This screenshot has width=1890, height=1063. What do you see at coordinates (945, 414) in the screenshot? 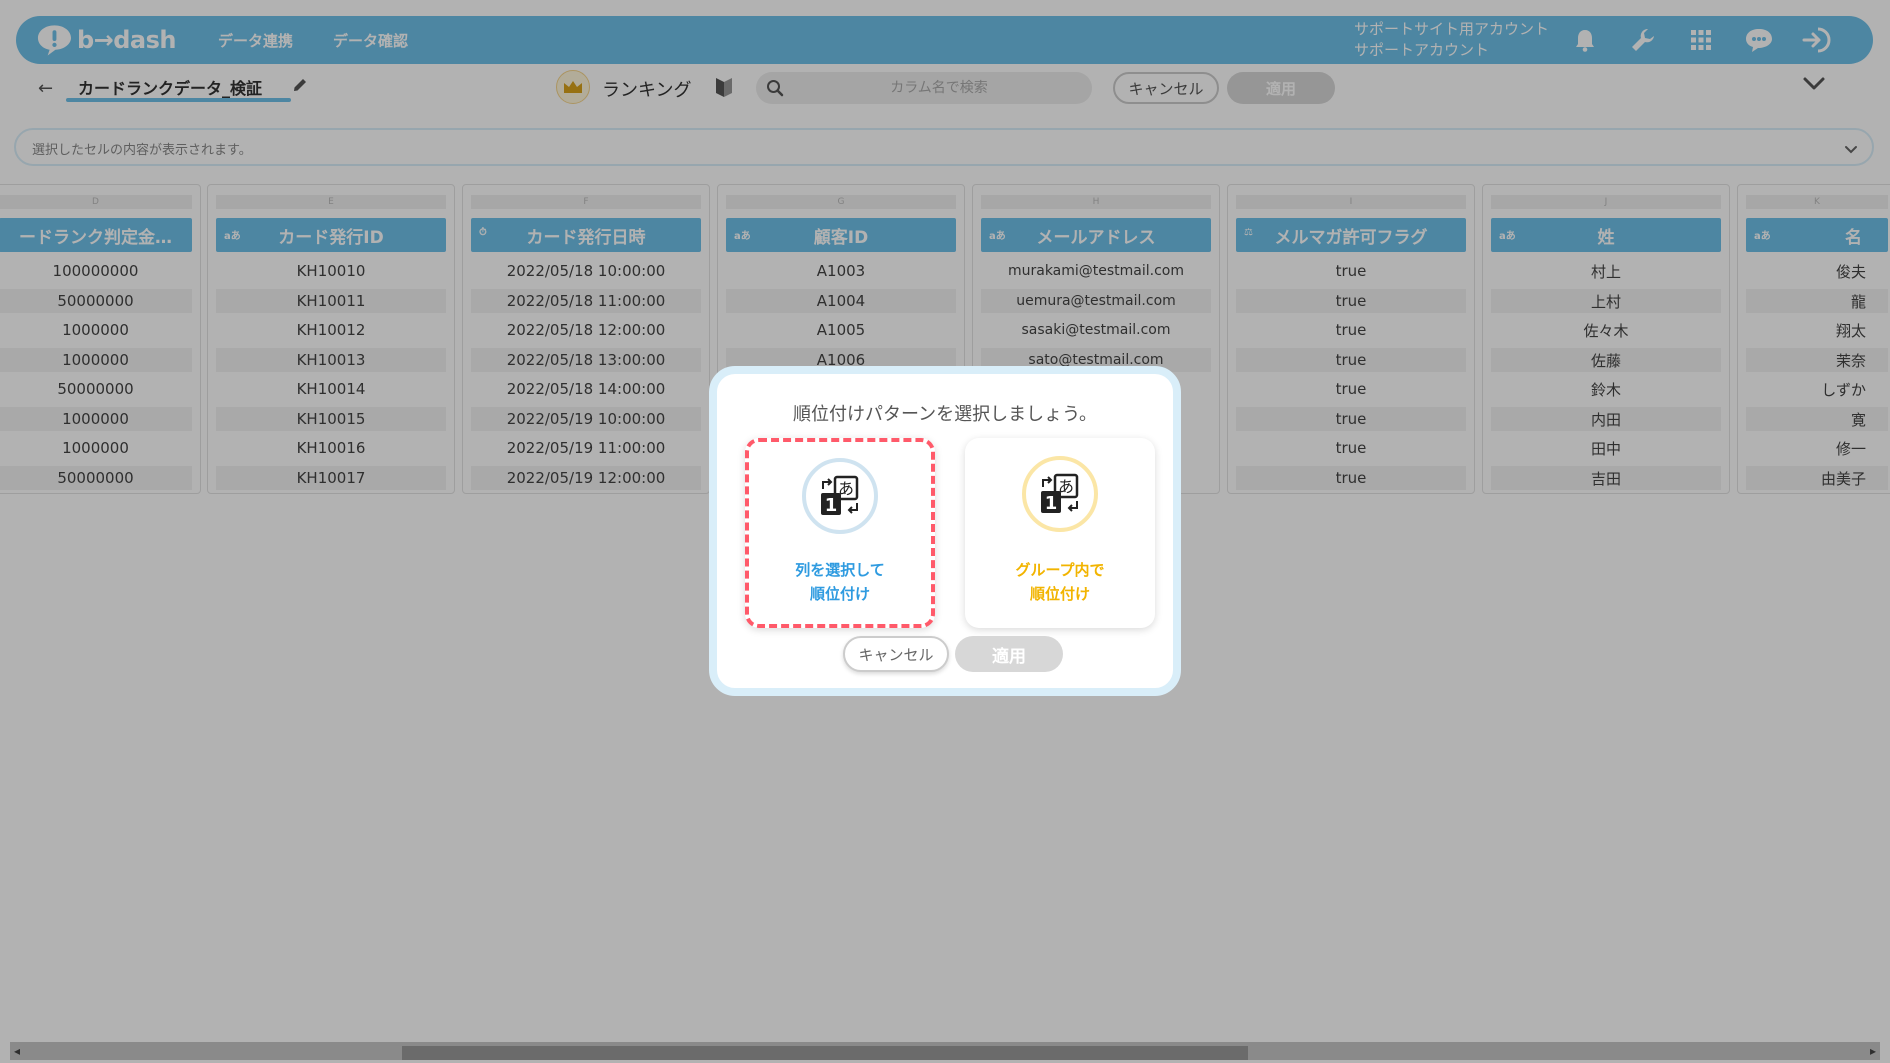
I see `dialog-title: 順位付けパターンを選択しましょう。` at bounding box center [945, 414].